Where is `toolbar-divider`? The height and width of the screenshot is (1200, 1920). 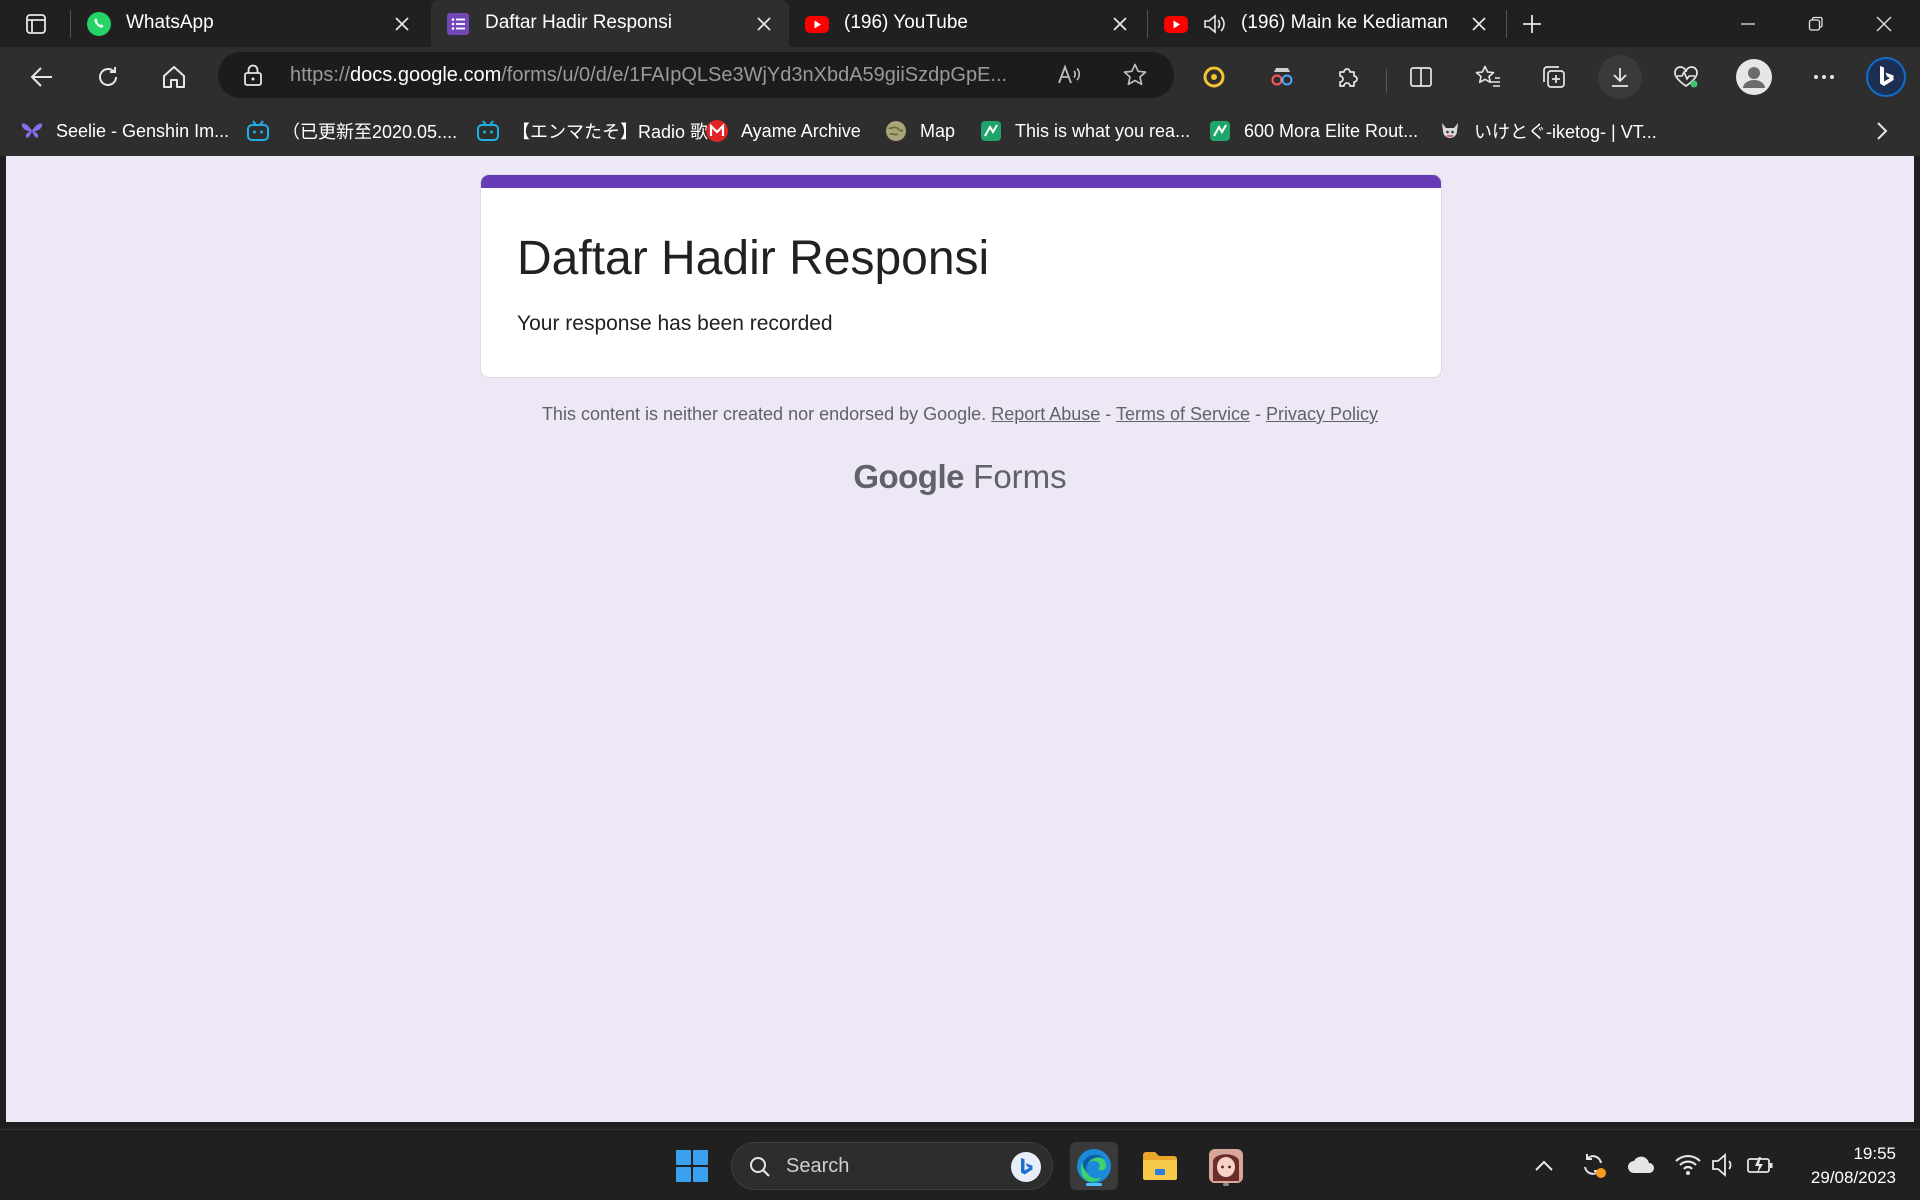
toolbar-divider is located at coordinates (1386, 81).